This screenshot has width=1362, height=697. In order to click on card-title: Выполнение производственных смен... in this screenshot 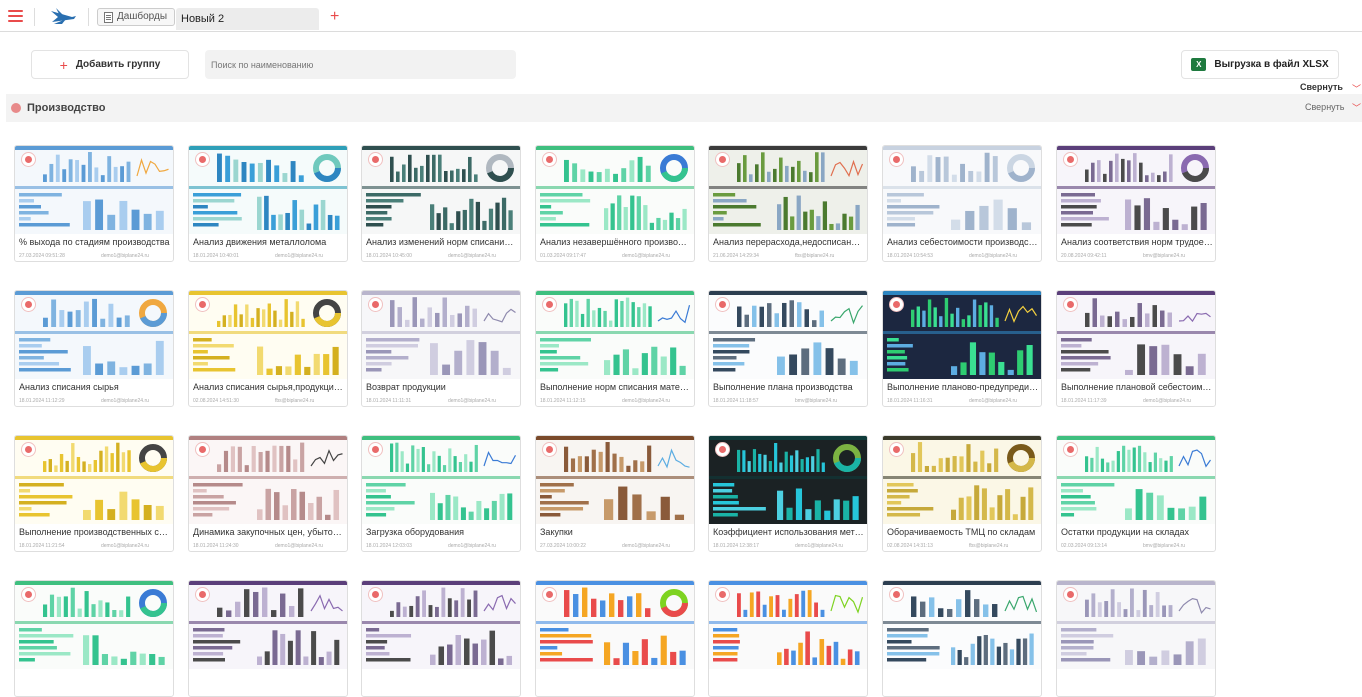, I will do `click(95, 532)`.